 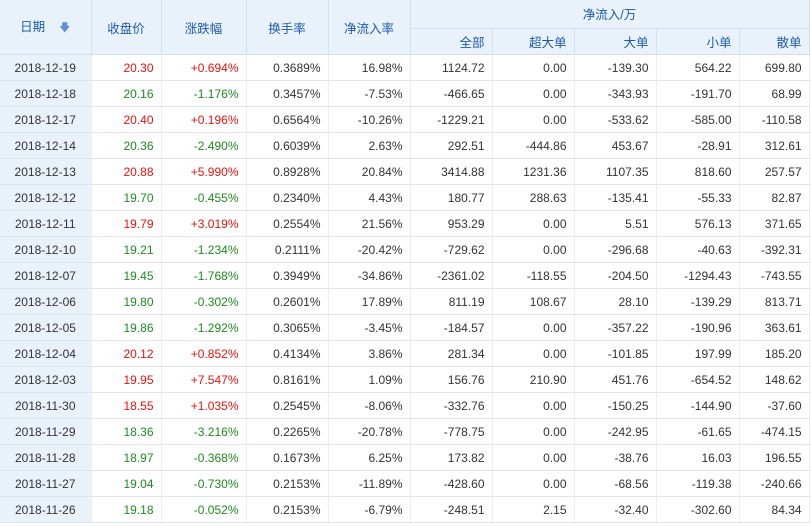 What do you see at coordinates (615, 197) in the screenshot?
I see `net-inflow-large-cell: -135.41` at bounding box center [615, 197].